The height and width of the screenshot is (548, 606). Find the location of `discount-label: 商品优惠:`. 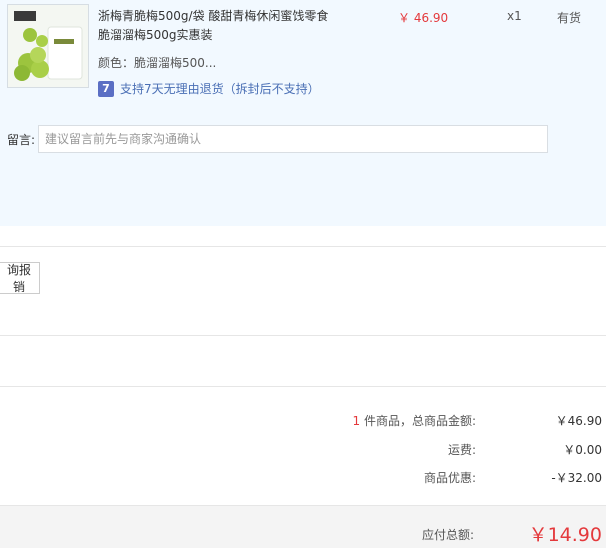

discount-label: 商品优惠: is located at coordinates (449, 478).